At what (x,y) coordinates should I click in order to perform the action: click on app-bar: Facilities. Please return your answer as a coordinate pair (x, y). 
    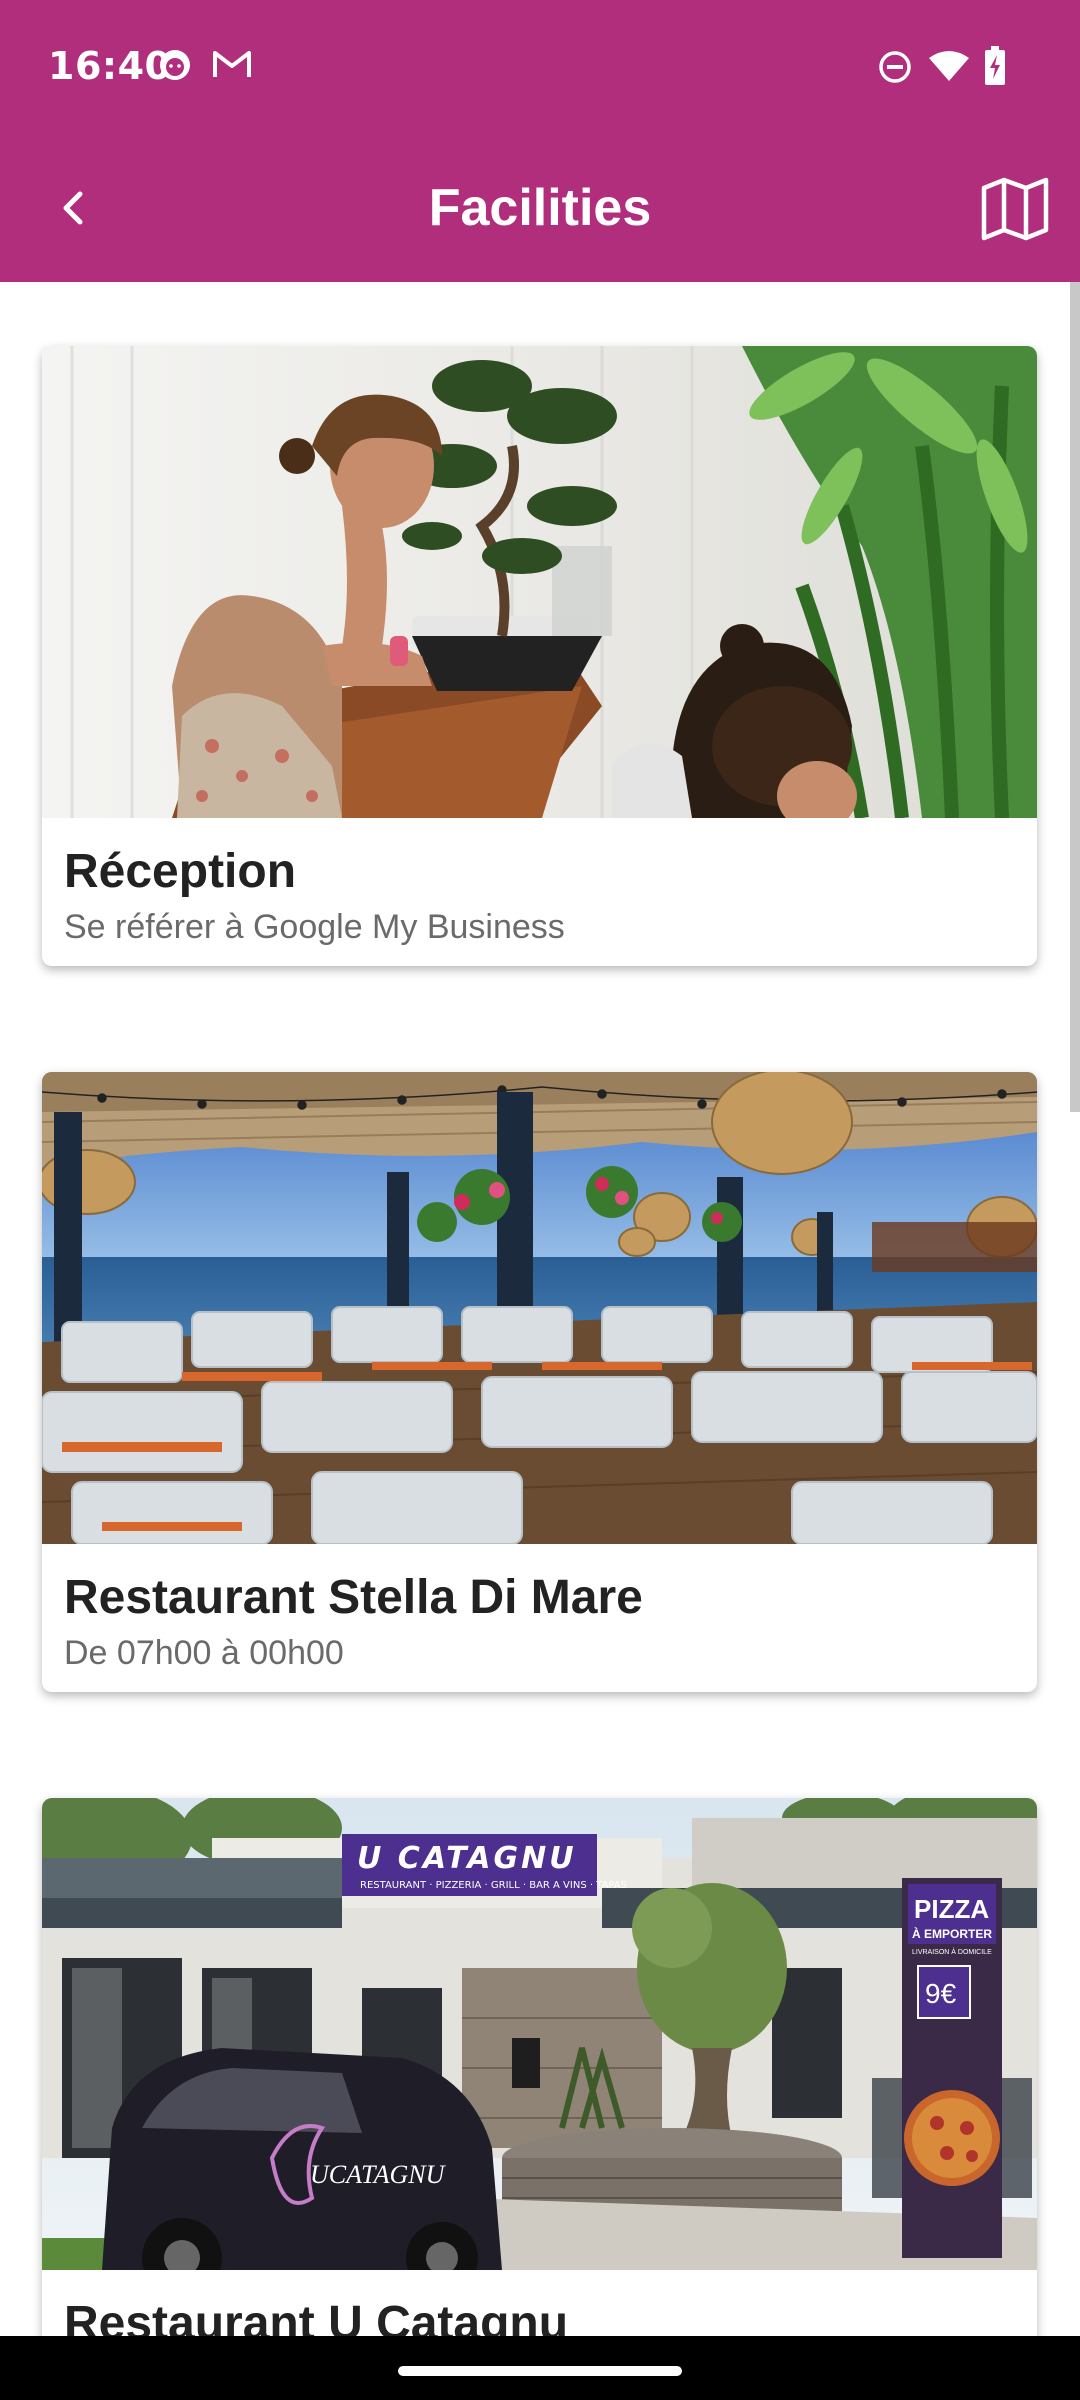
    Looking at the image, I should click on (540, 209).